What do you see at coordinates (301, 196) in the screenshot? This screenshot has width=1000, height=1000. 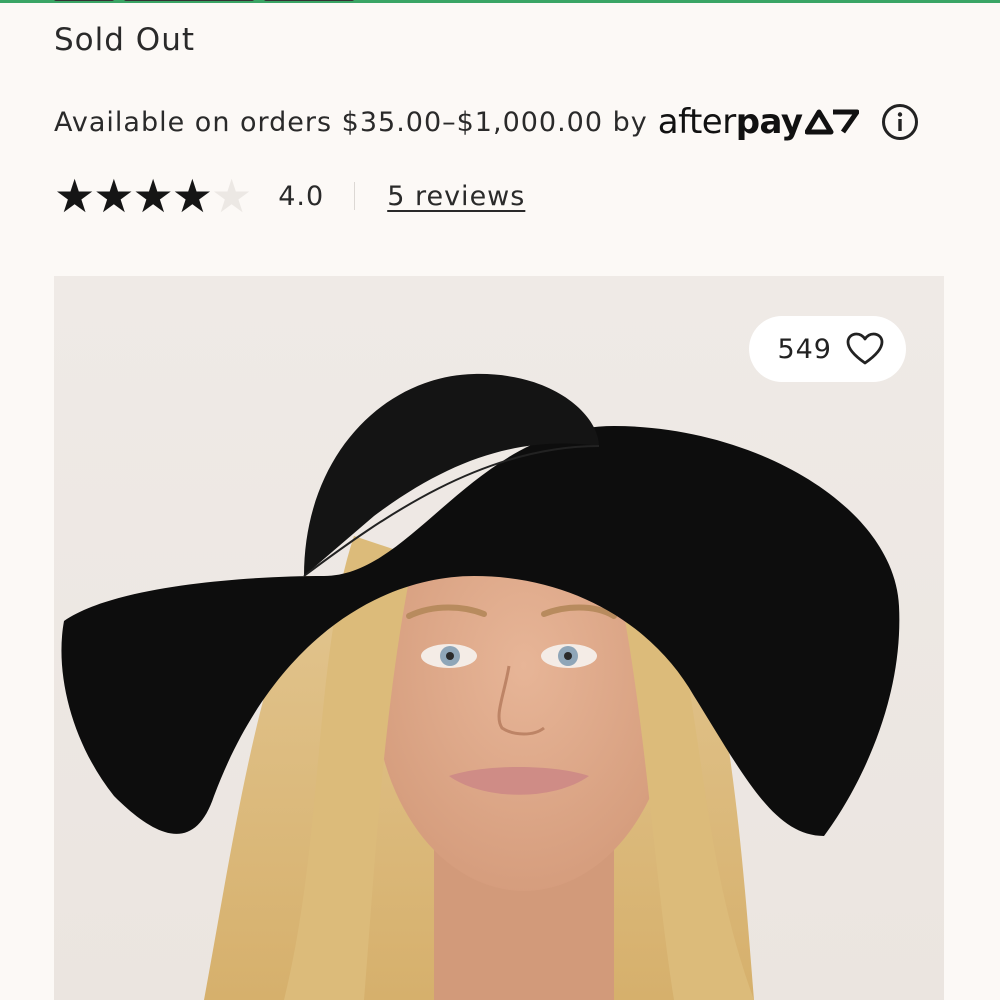 I see `rating-value: 4.0` at bounding box center [301, 196].